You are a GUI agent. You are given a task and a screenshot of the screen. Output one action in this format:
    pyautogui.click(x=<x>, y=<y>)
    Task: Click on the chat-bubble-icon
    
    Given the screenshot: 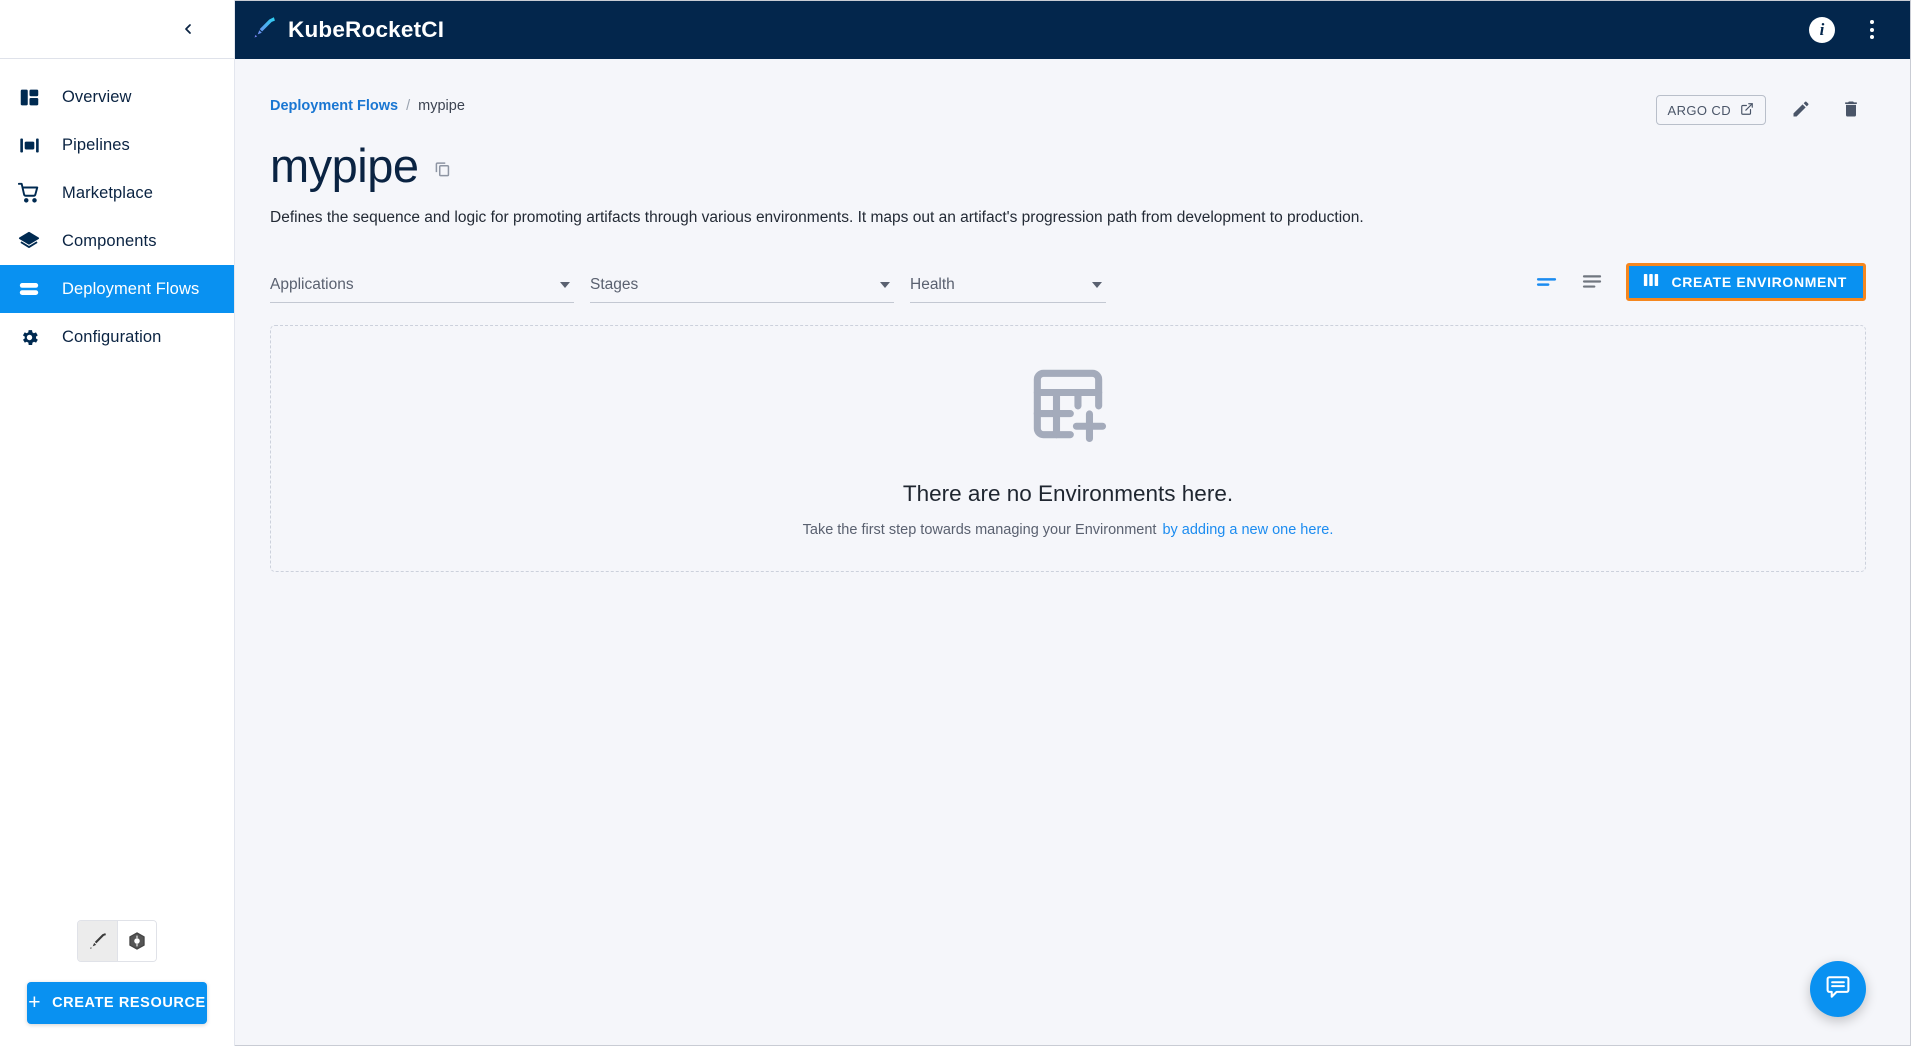 What is the action you would take?
    pyautogui.click(x=1838, y=989)
    